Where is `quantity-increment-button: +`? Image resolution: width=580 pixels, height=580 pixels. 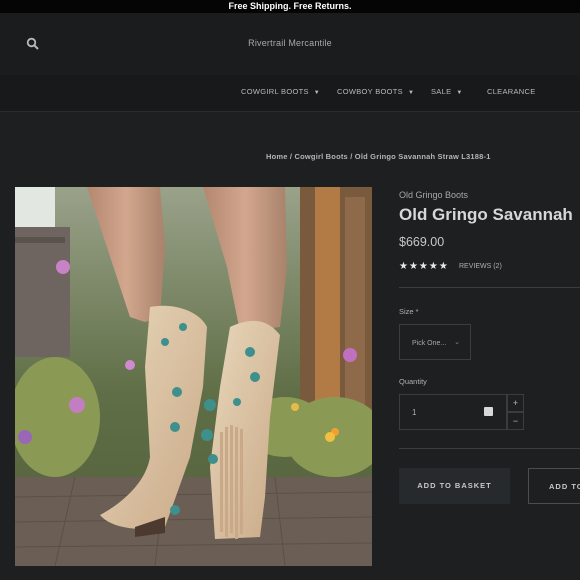 quantity-increment-button: + is located at coordinates (515, 403).